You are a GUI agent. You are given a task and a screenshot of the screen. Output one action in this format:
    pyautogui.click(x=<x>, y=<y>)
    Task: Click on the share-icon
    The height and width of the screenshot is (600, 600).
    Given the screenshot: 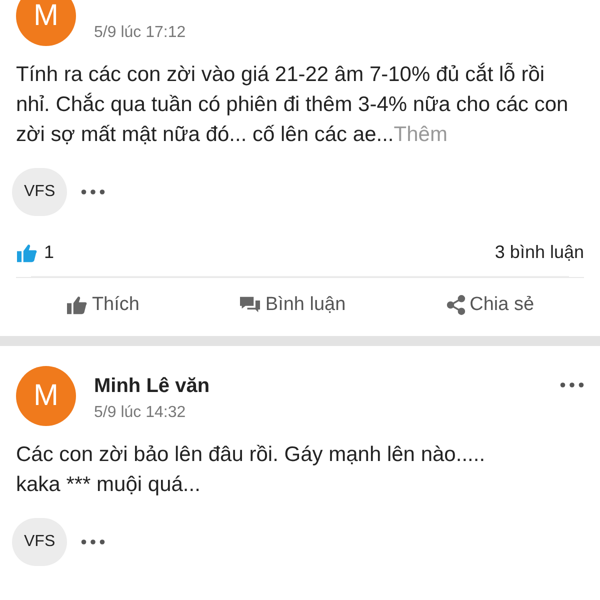 What is the action you would take?
    pyautogui.click(x=456, y=305)
    